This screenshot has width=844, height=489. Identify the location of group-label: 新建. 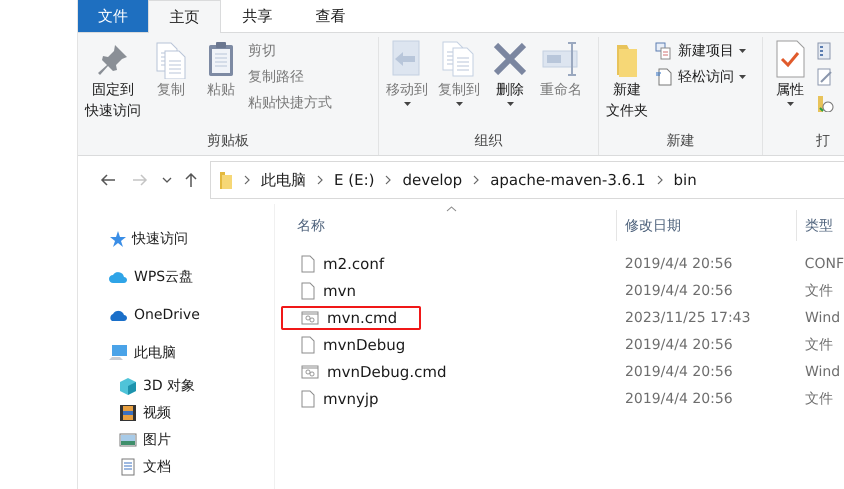
(680, 141).